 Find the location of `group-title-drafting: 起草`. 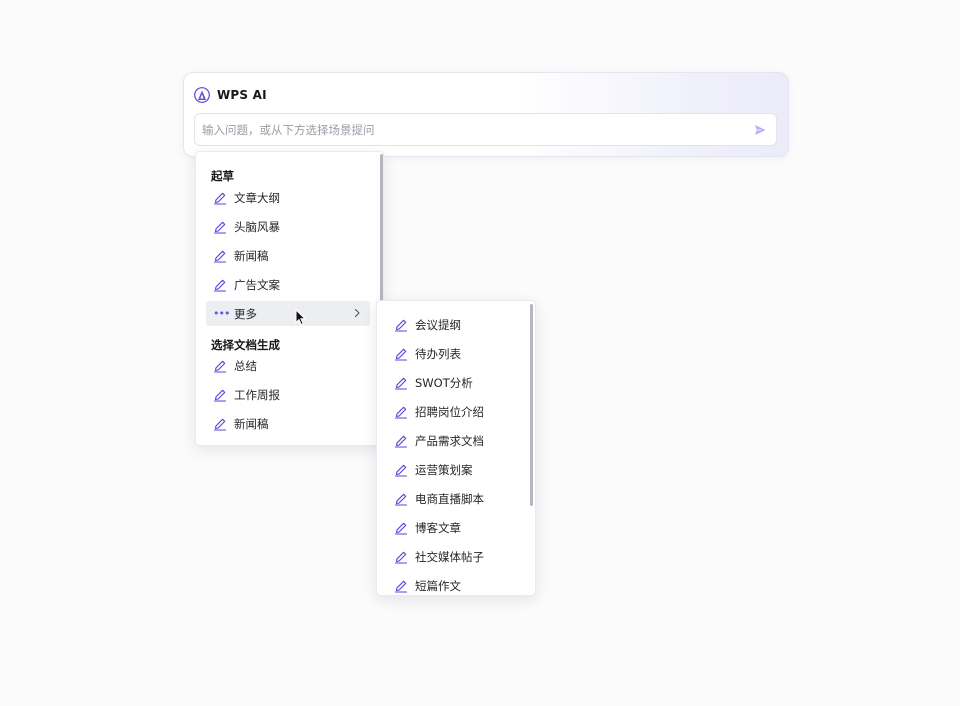

group-title-drafting: 起草 is located at coordinates (222, 176).